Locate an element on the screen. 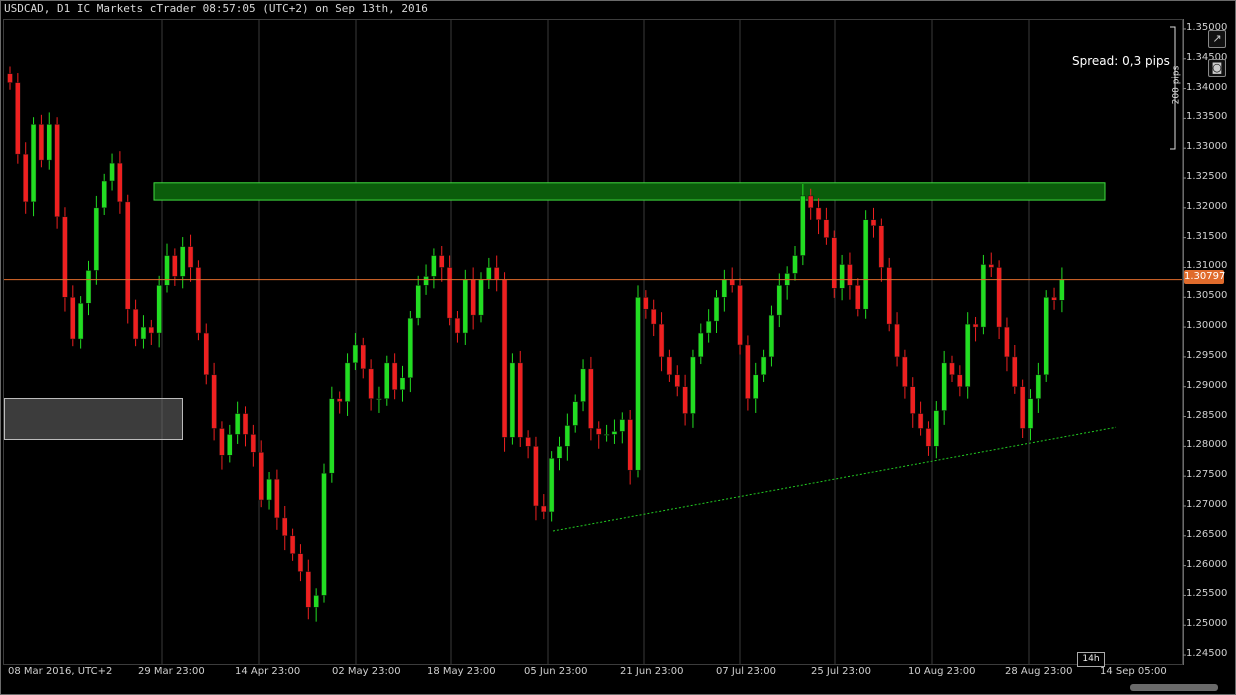 The image size is (1236, 695). x-tick-label: 21 Jun 23:00 is located at coordinates (652, 671).